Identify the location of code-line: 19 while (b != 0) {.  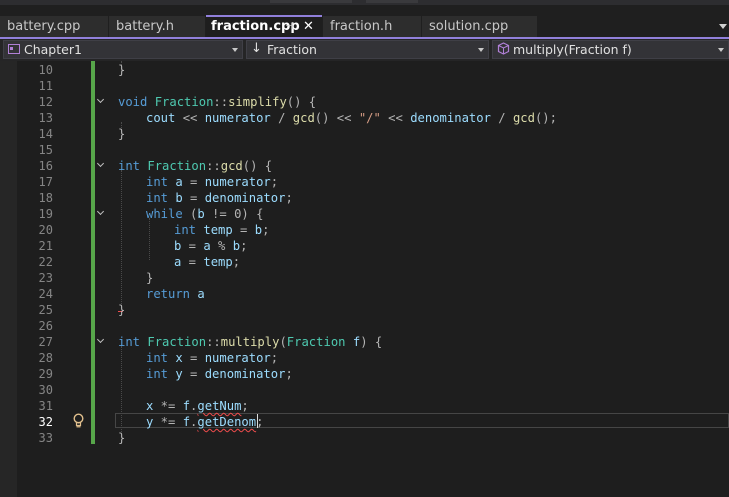
(364, 214).